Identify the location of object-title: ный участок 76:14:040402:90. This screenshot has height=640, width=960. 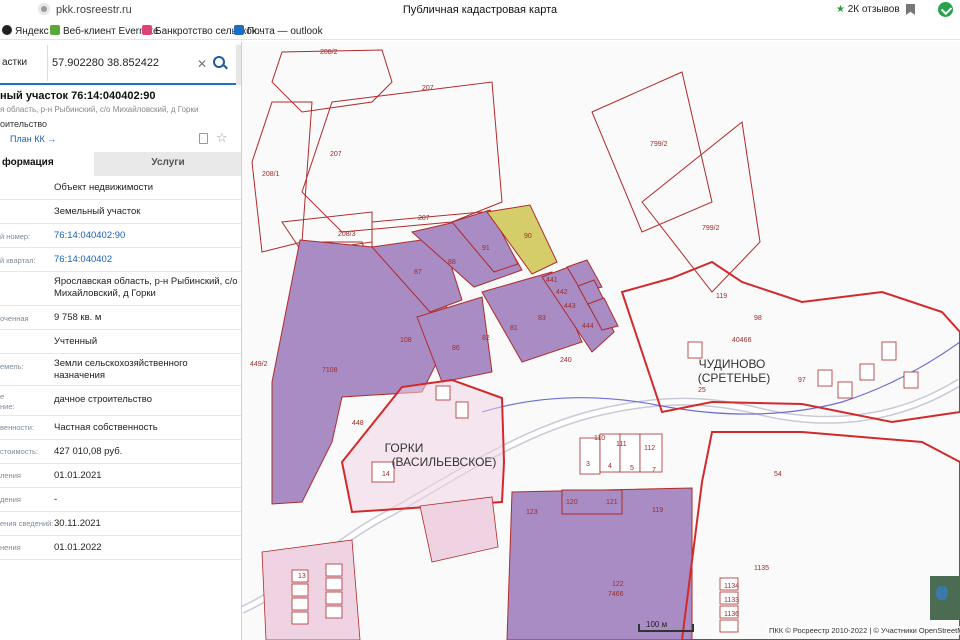
(78, 96).